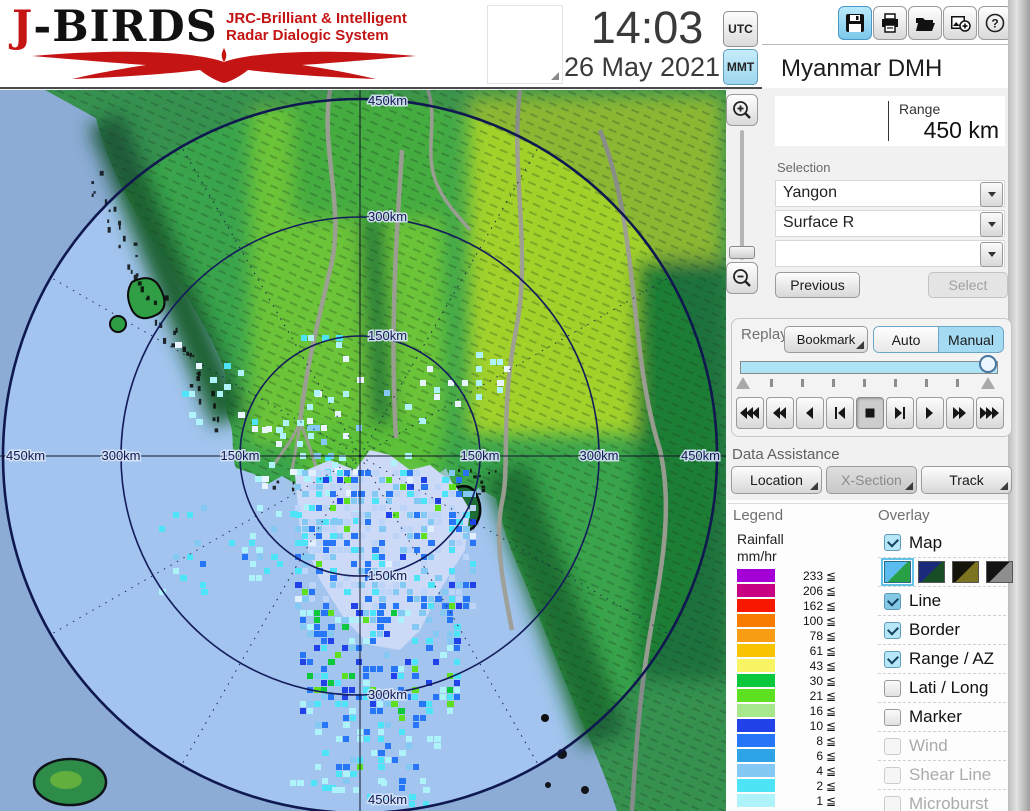  Describe the element at coordinates (742, 110) in the screenshot. I see `zoom-in-button` at that location.